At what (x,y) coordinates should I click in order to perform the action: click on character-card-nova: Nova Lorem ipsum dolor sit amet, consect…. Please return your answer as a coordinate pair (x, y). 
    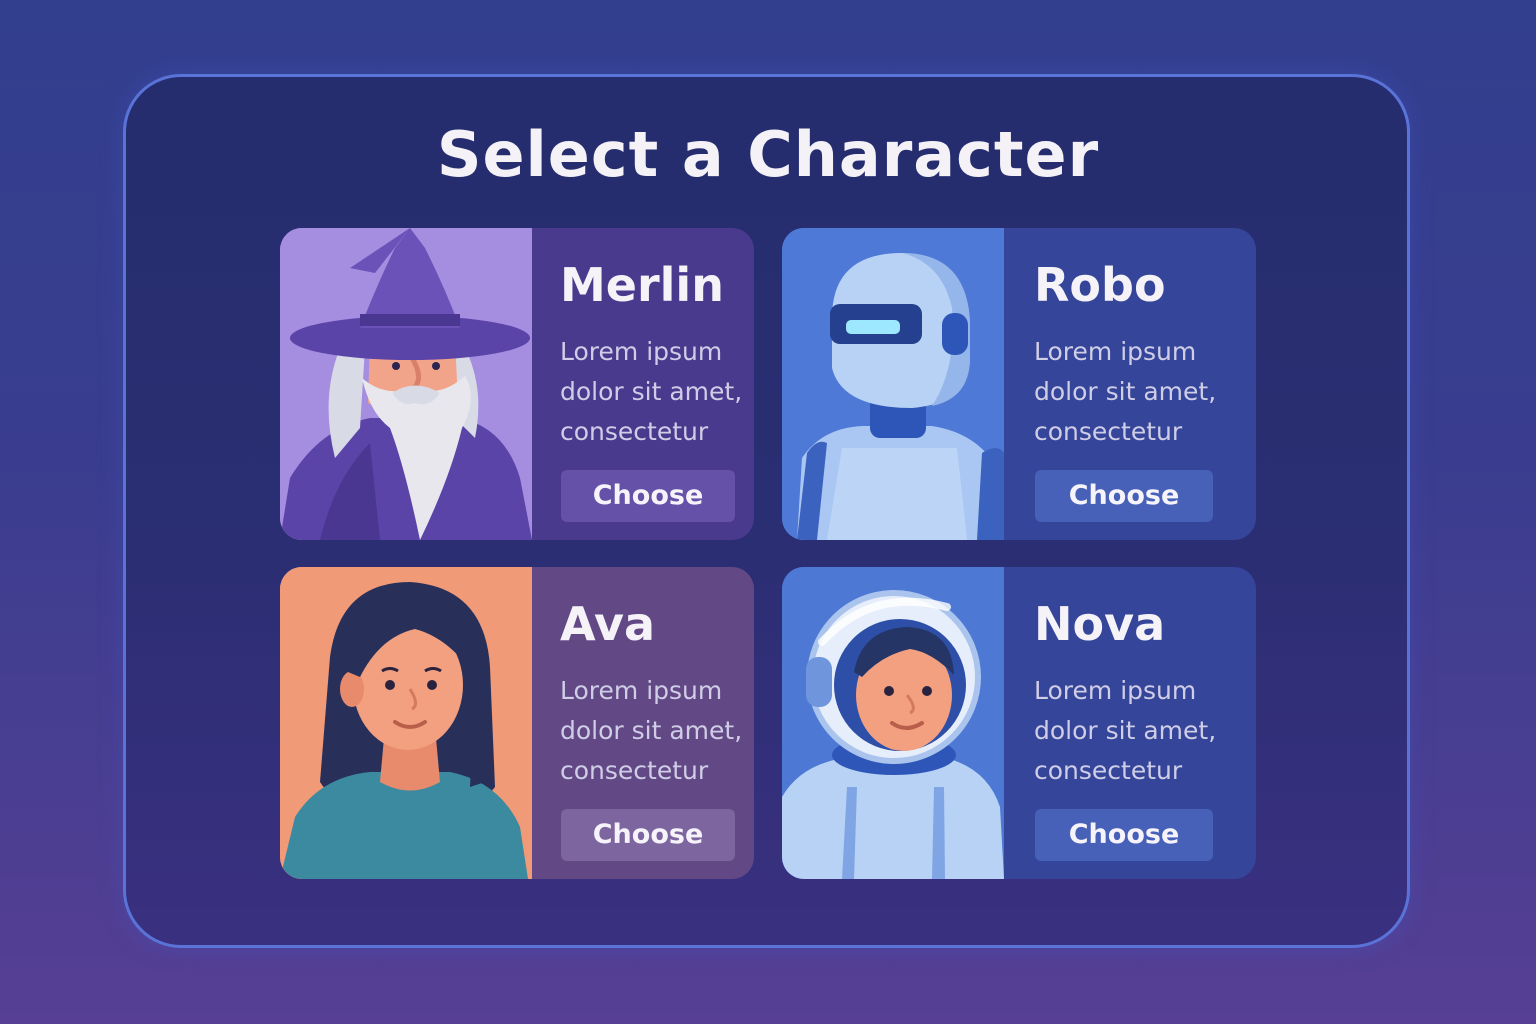
    Looking at the image, I should click on (1019, 723).